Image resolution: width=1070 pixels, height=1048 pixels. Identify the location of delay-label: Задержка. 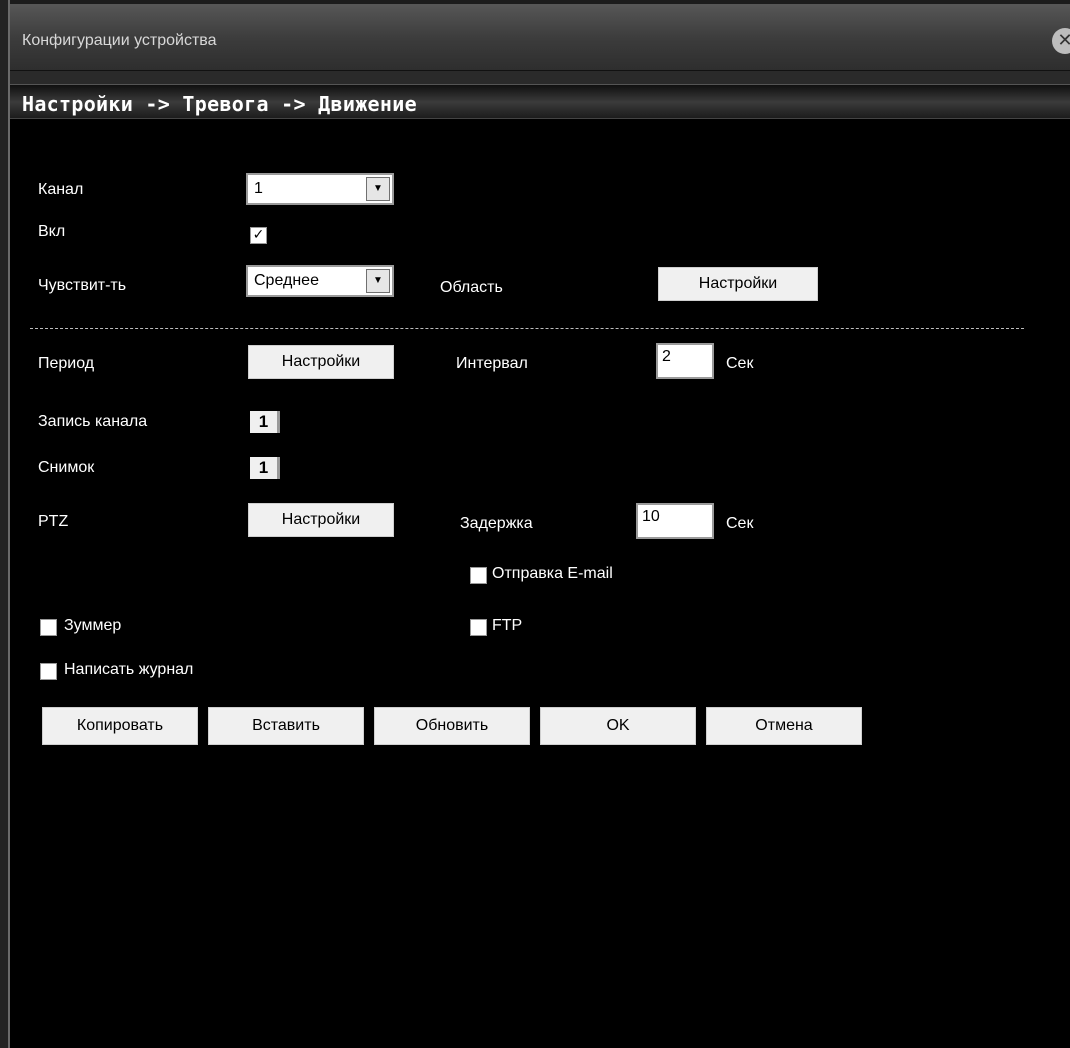
(496, 523).